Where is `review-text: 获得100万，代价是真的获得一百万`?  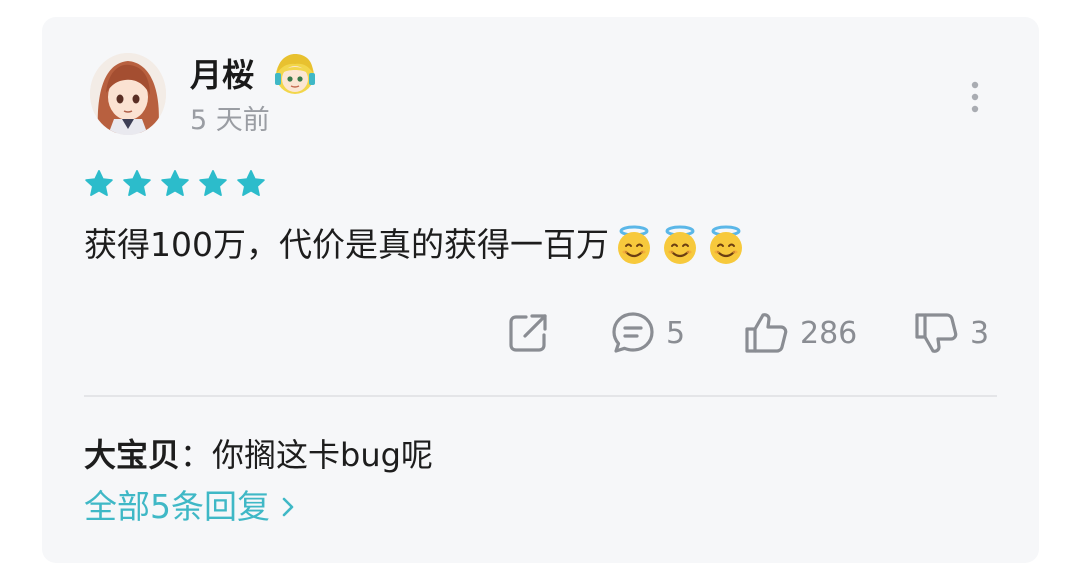 review-text: 获得100万，代价是真的获得一百万 is located at coordinates (346, 244).